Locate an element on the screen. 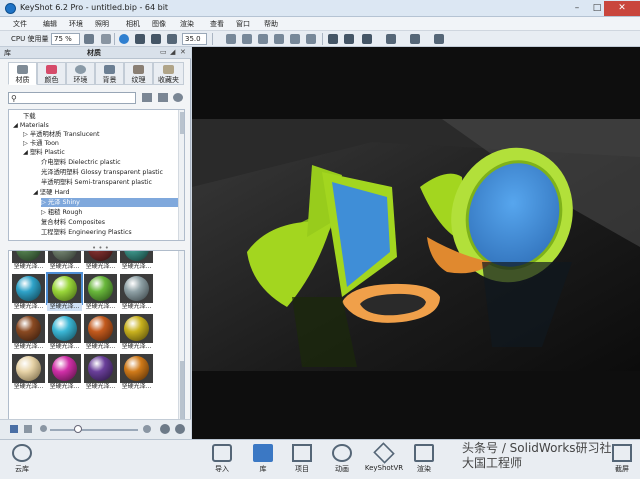 The width and height of the screenshot is (640, 479). list-view-icon is located at coordinates (28, 429).